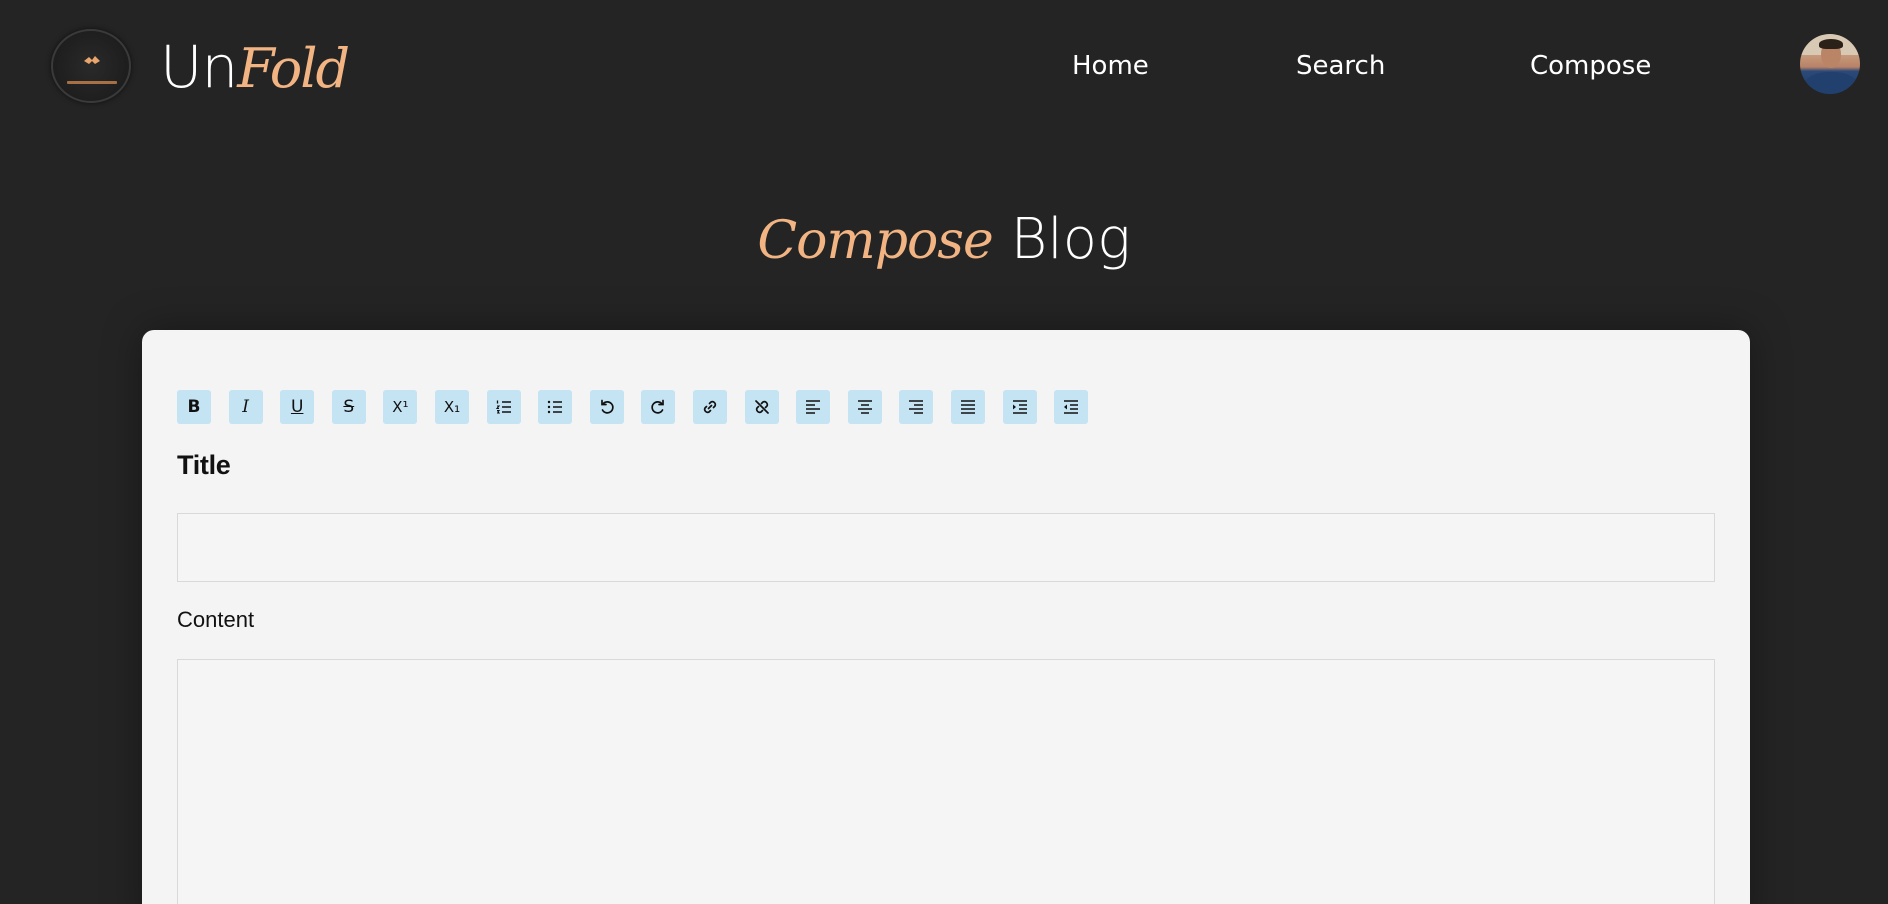  I want to click on unordered-list-icon, so click(555, 407).